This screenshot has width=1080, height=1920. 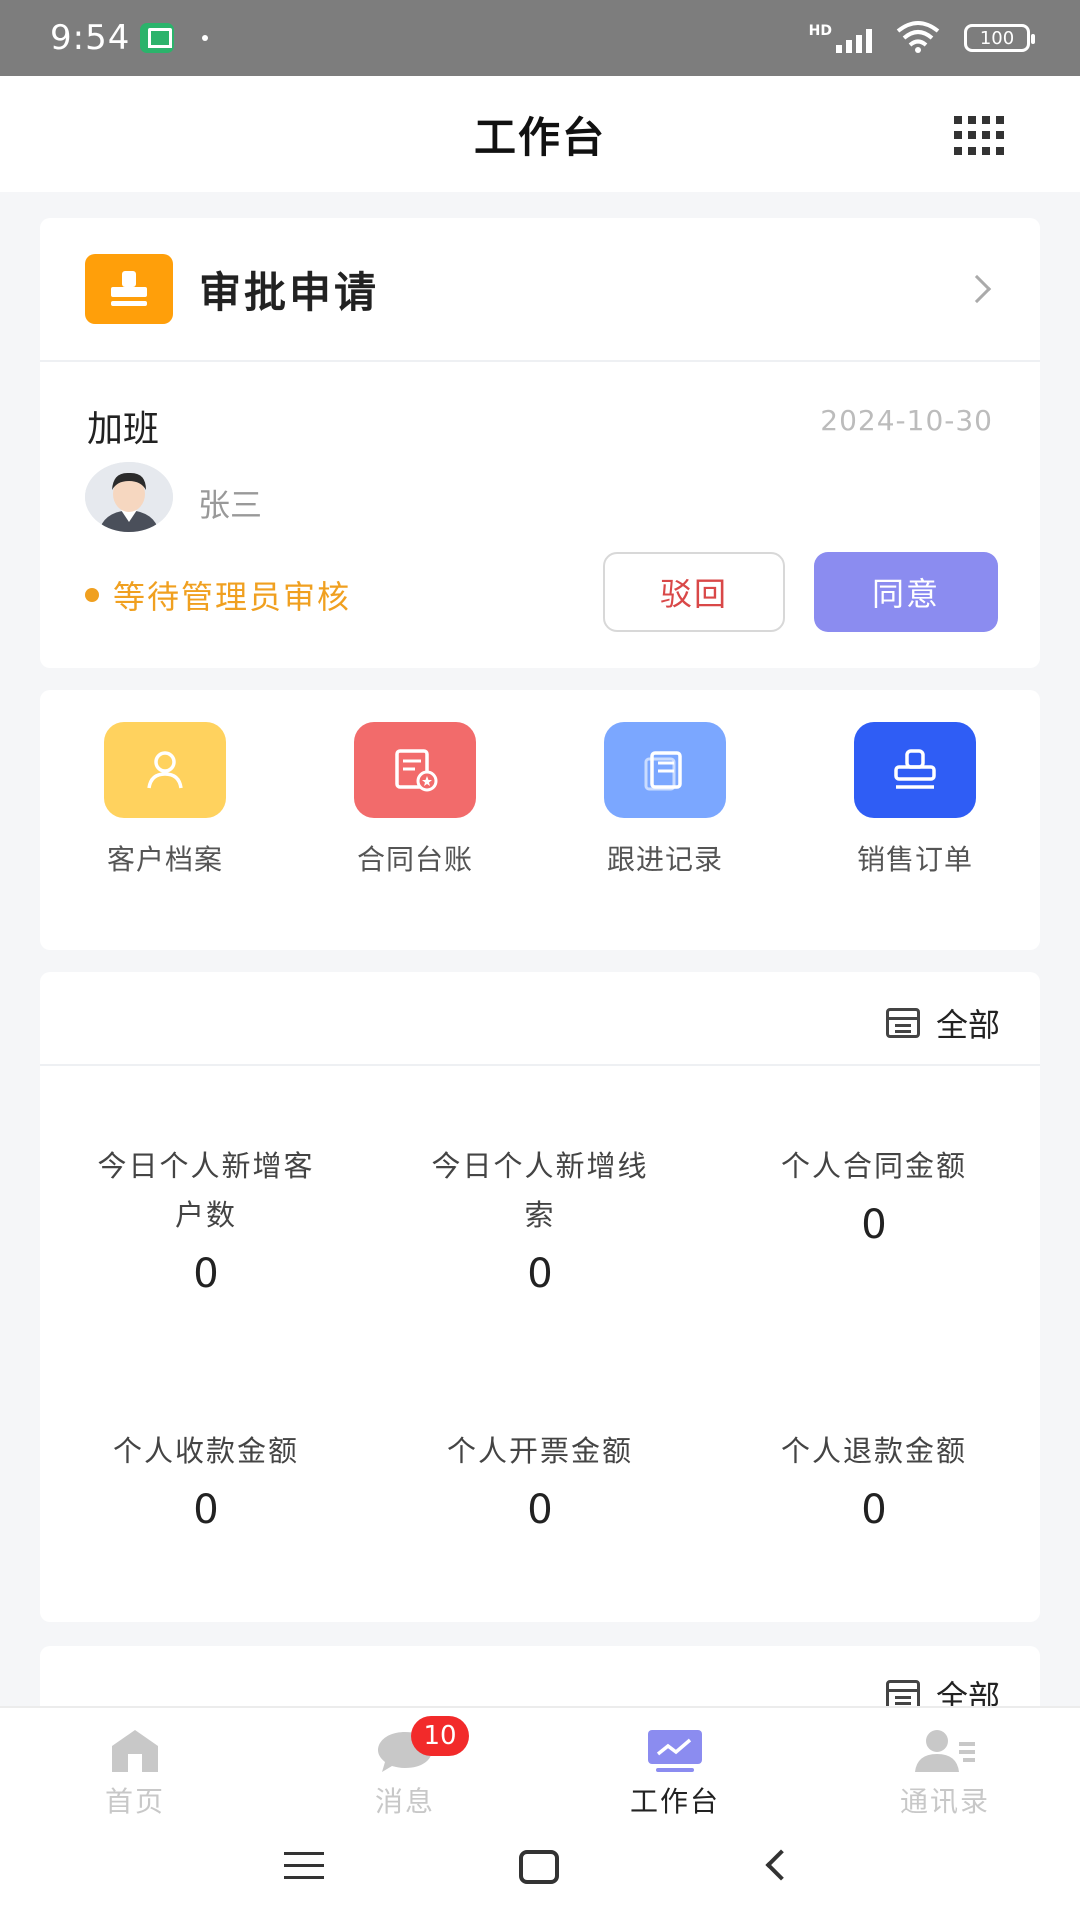 I want to click on battery-level: 100, so click(x=997, y=38).